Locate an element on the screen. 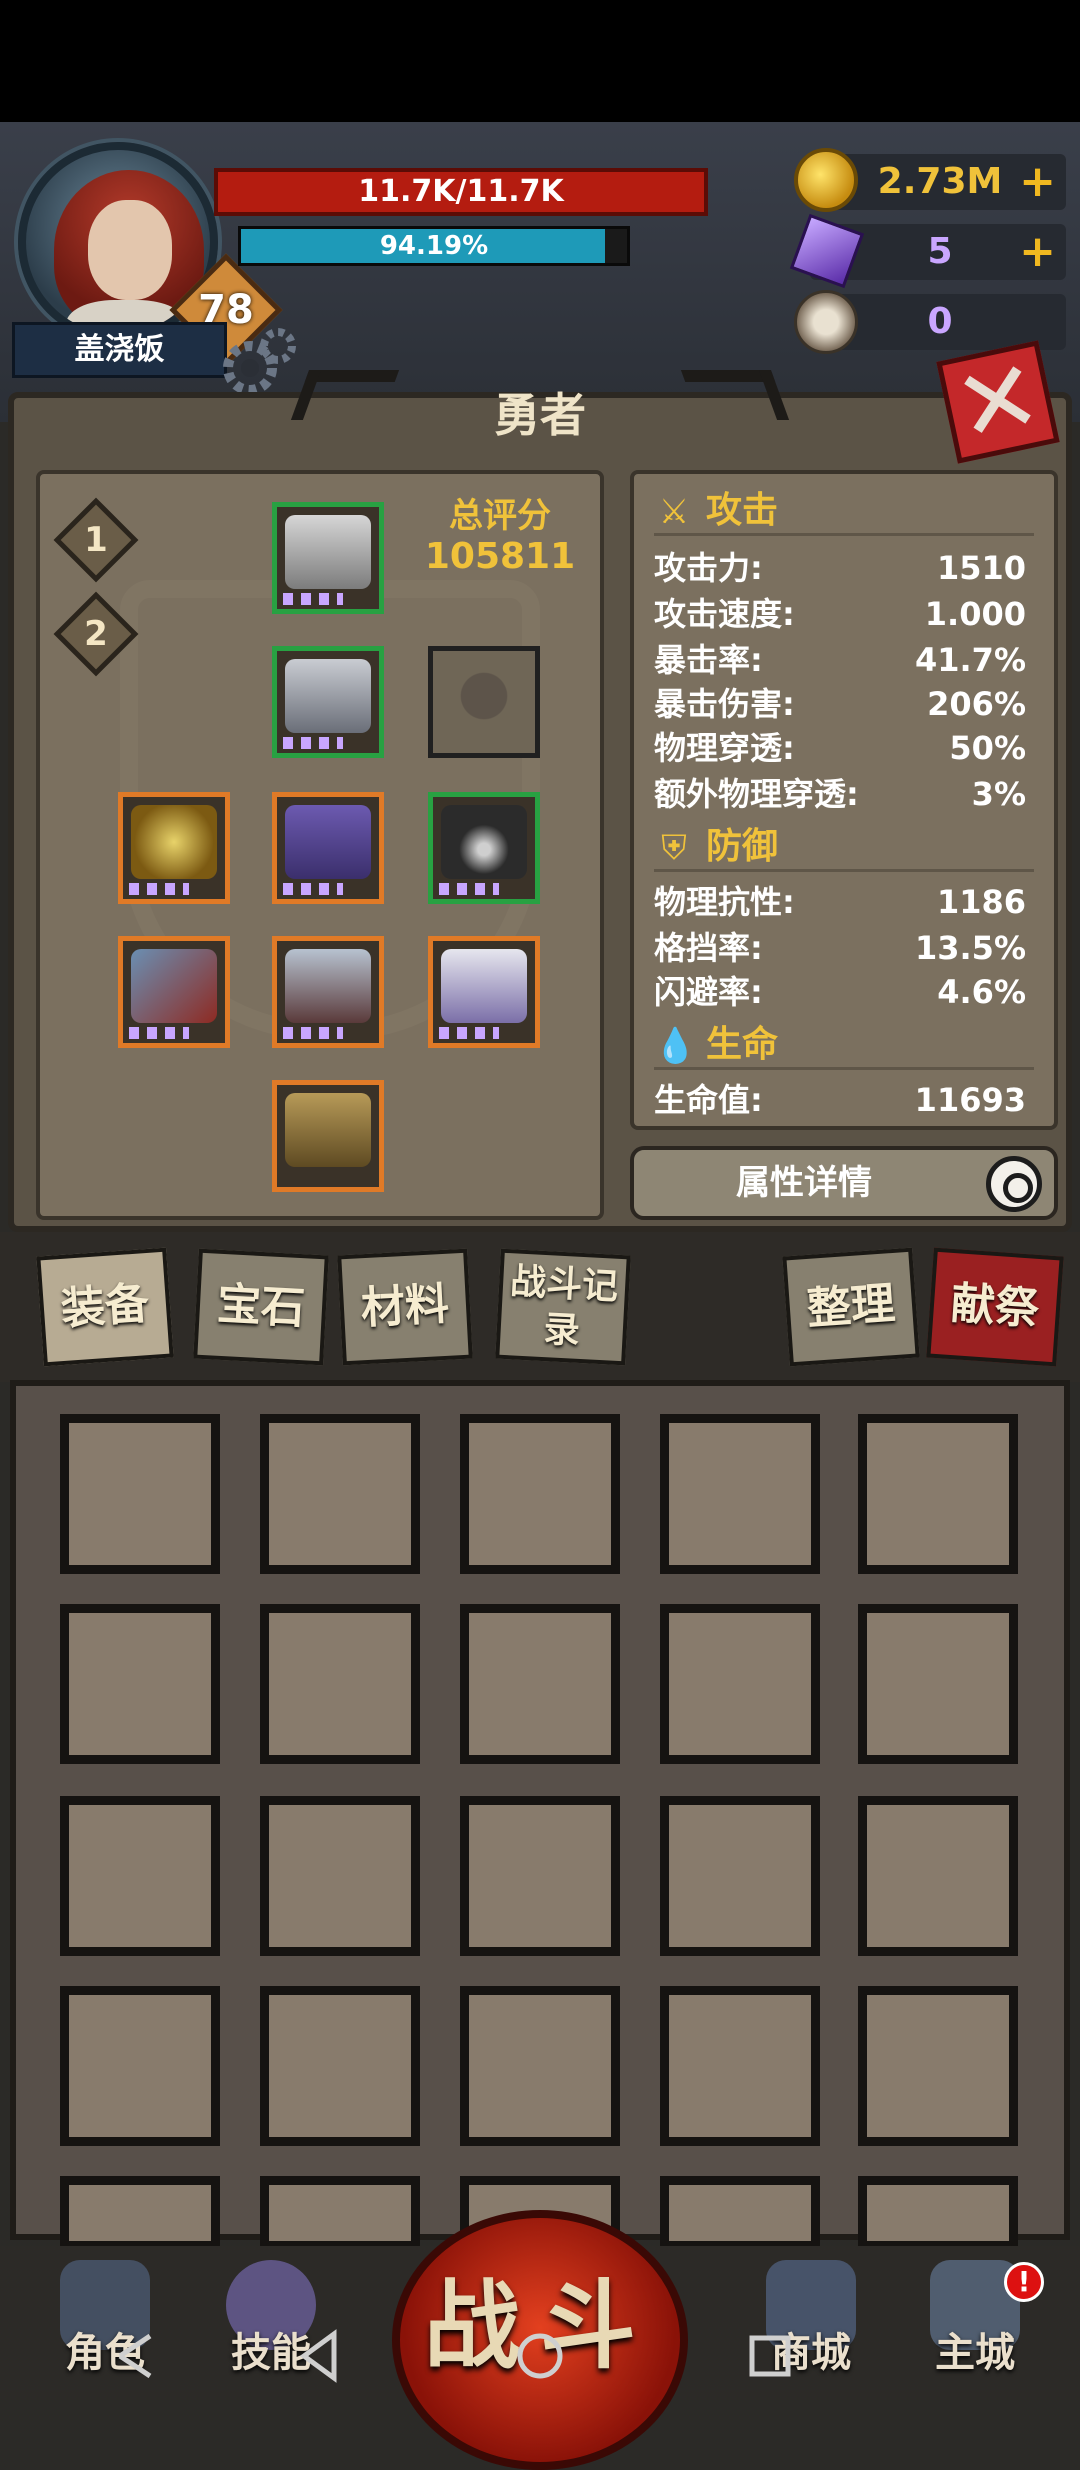 The image size is (1080, 2470). attack-header: 攻击 is located at coordinates (742, 510).